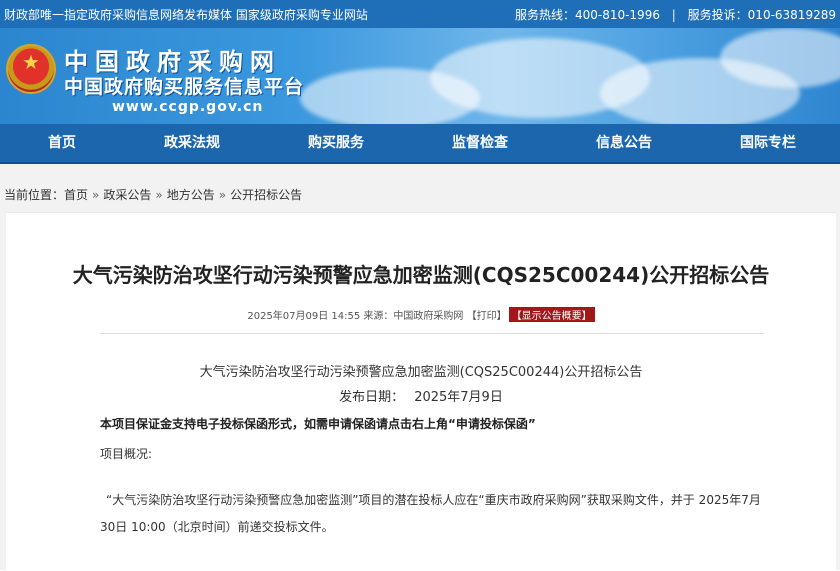 The height and width of the screenshot is (571, 840). What do you see at coordinates (188, 107) in the screenshot?
I see `site-url: www.ccgp.gov.cn` at bounding box center [188, 107].